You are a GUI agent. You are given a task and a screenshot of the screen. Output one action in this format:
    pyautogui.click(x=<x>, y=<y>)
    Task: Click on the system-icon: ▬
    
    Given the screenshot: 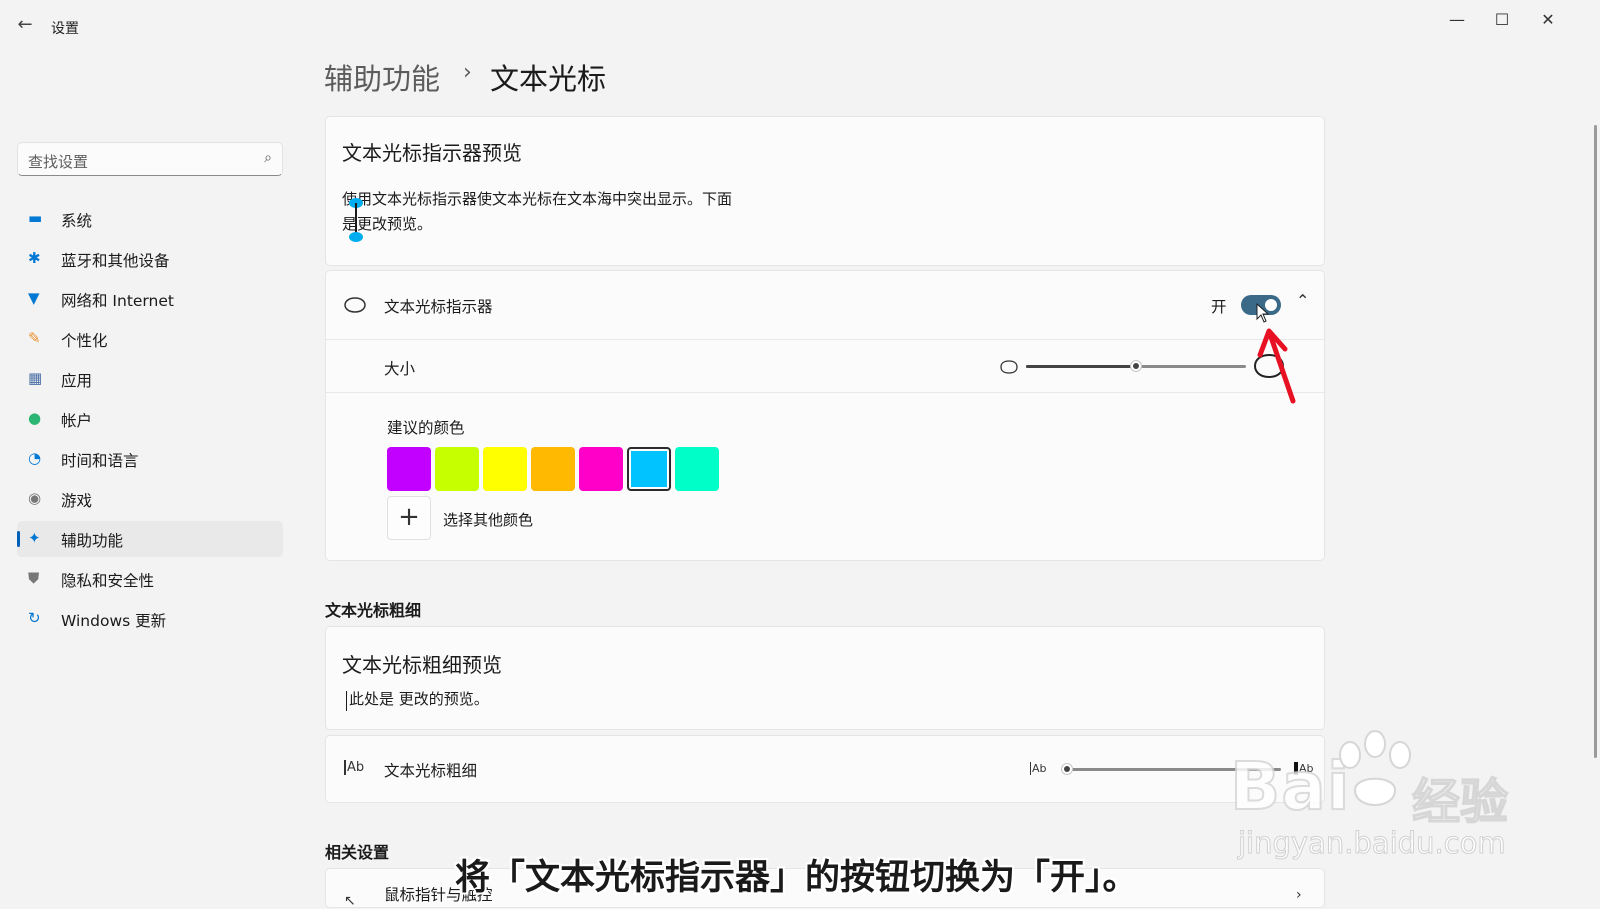 What is the action you would take?
    pyautogui.click(x=35, y=218)
    